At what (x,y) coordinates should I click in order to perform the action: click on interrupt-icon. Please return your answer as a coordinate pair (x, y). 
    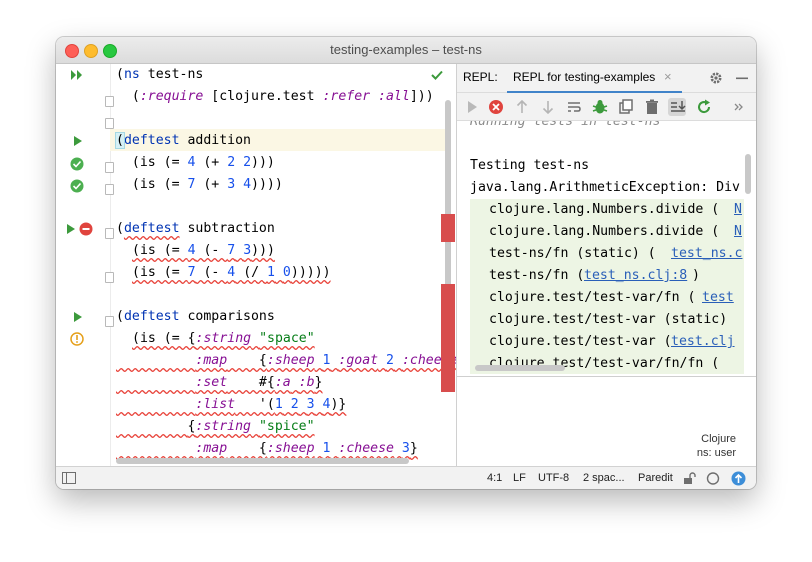
    Looking at the image, I should click on (496, 107).